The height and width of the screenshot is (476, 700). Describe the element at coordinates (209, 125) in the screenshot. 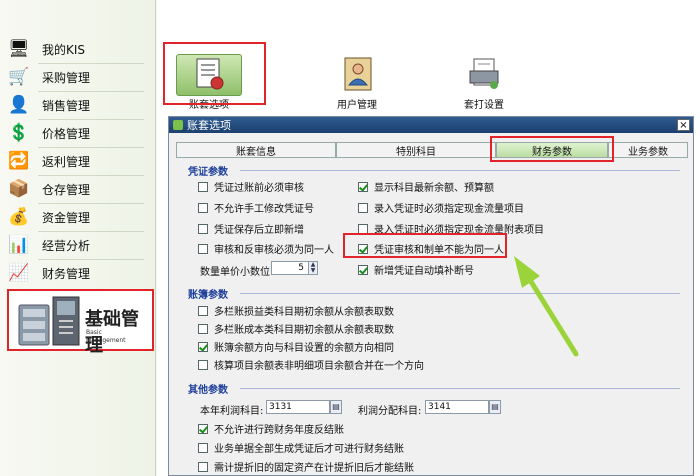

I see `dialog-title: 账套选项` at that location.